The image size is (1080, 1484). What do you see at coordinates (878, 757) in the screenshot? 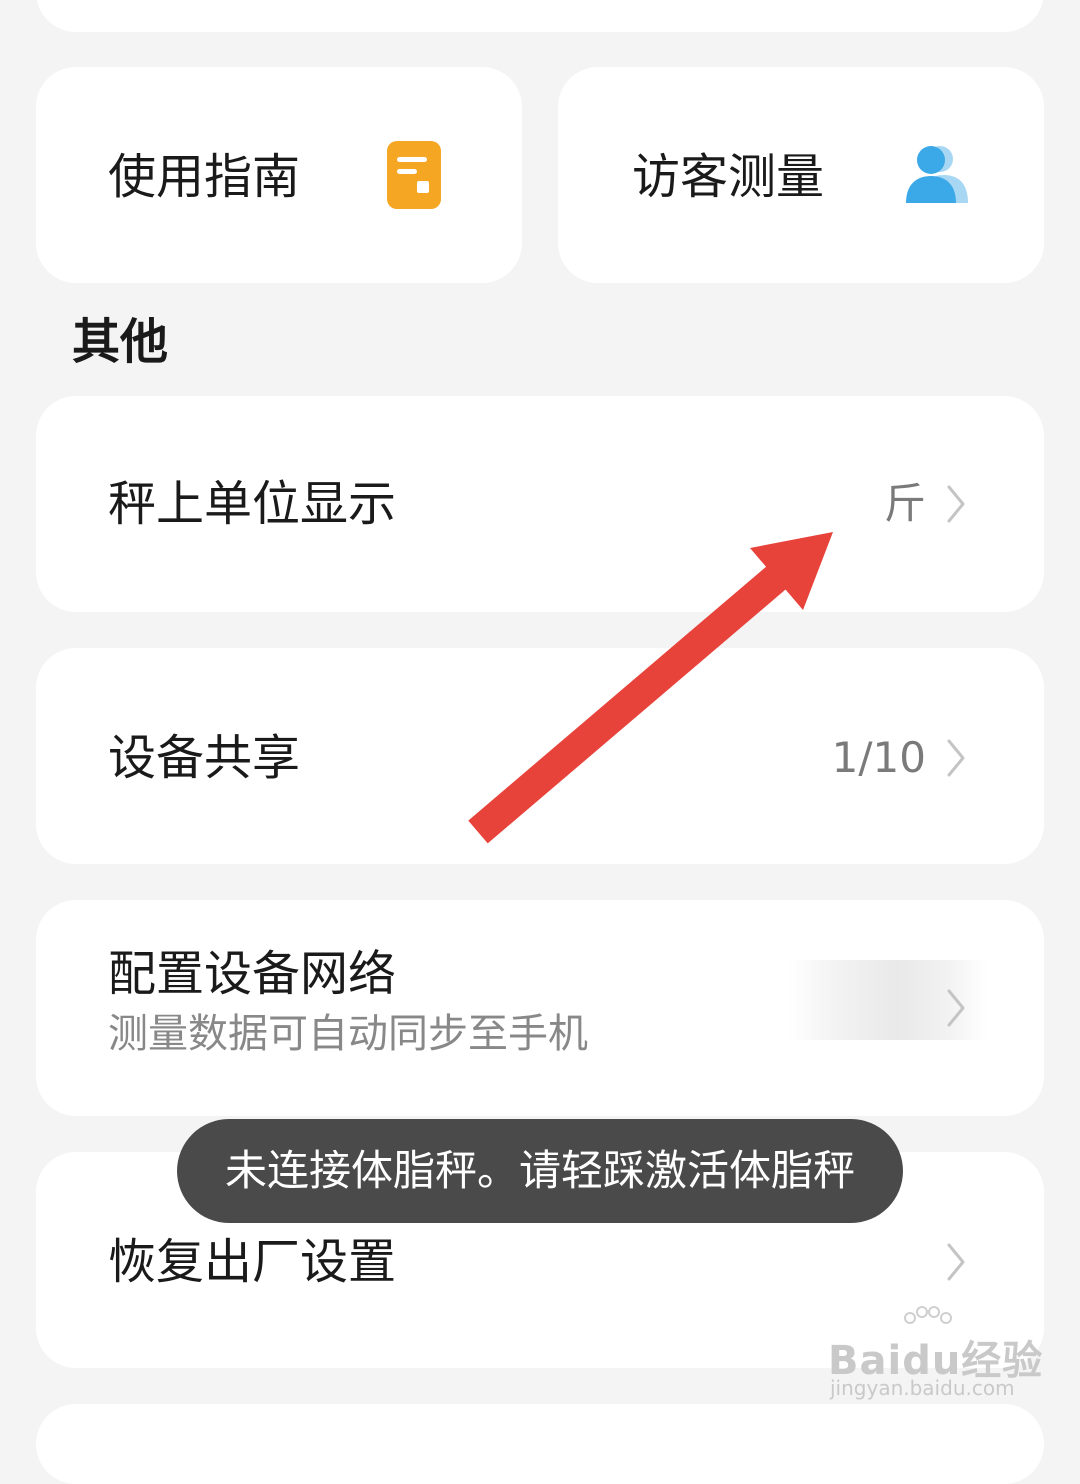
I see `device-sharing-count: 1/10` at bounding box center [878, 757].